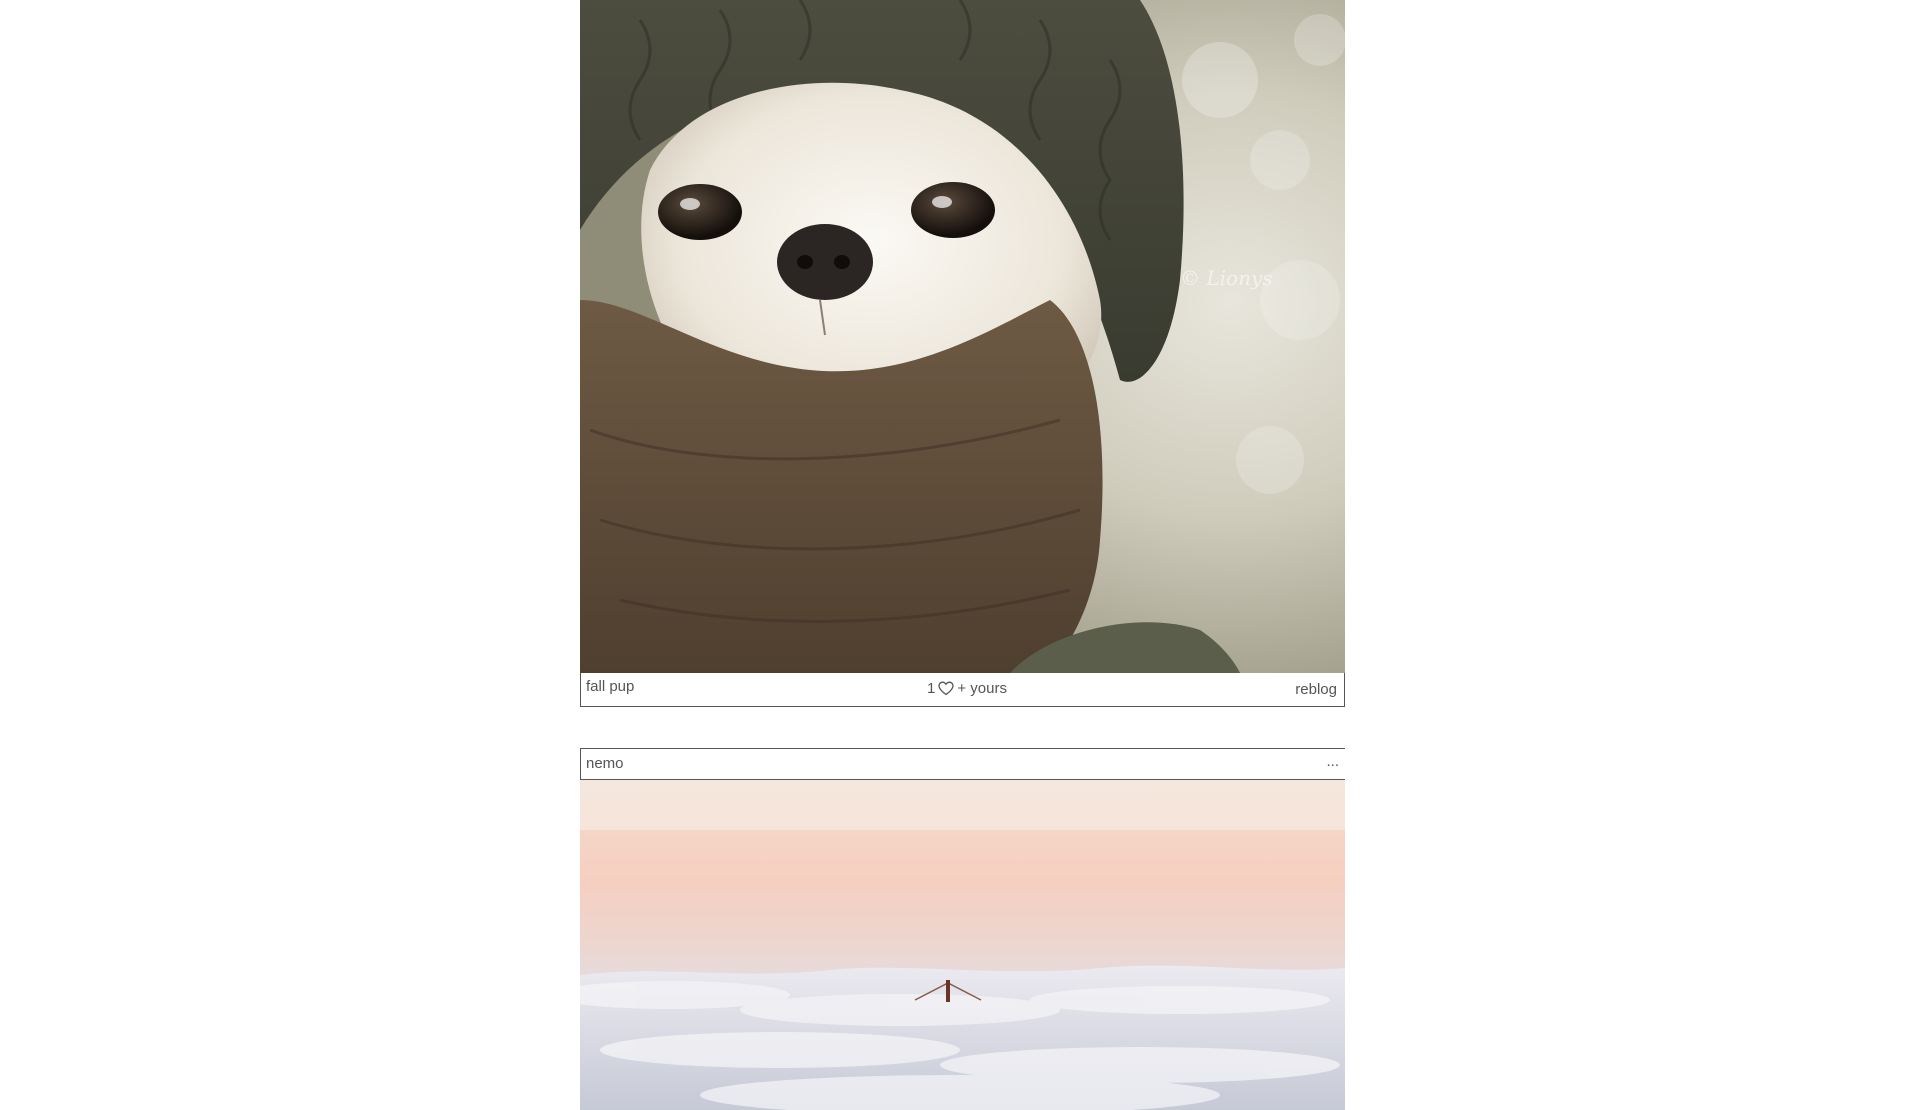 The height and width of the screenshot is (1110, 1920). I want to click on notes-suffix: + yours, so click(982, 688).